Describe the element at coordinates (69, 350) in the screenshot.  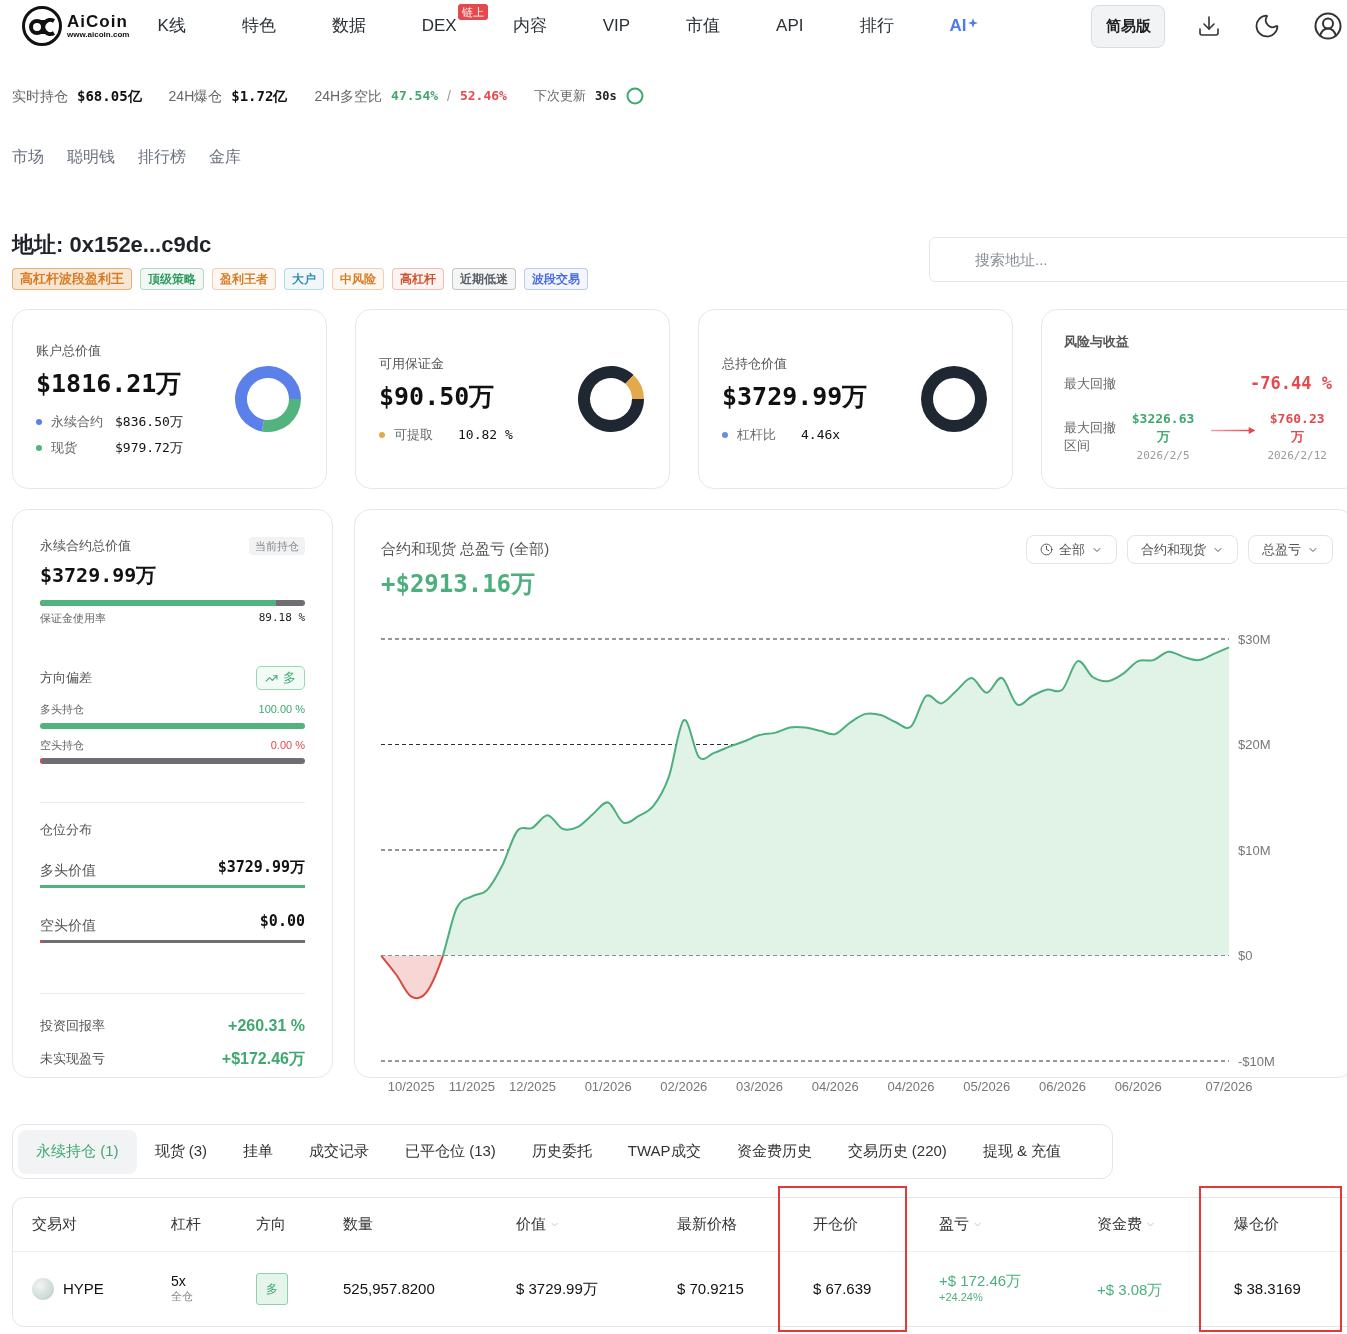
I see `card-label: 账户总价值` at that location.